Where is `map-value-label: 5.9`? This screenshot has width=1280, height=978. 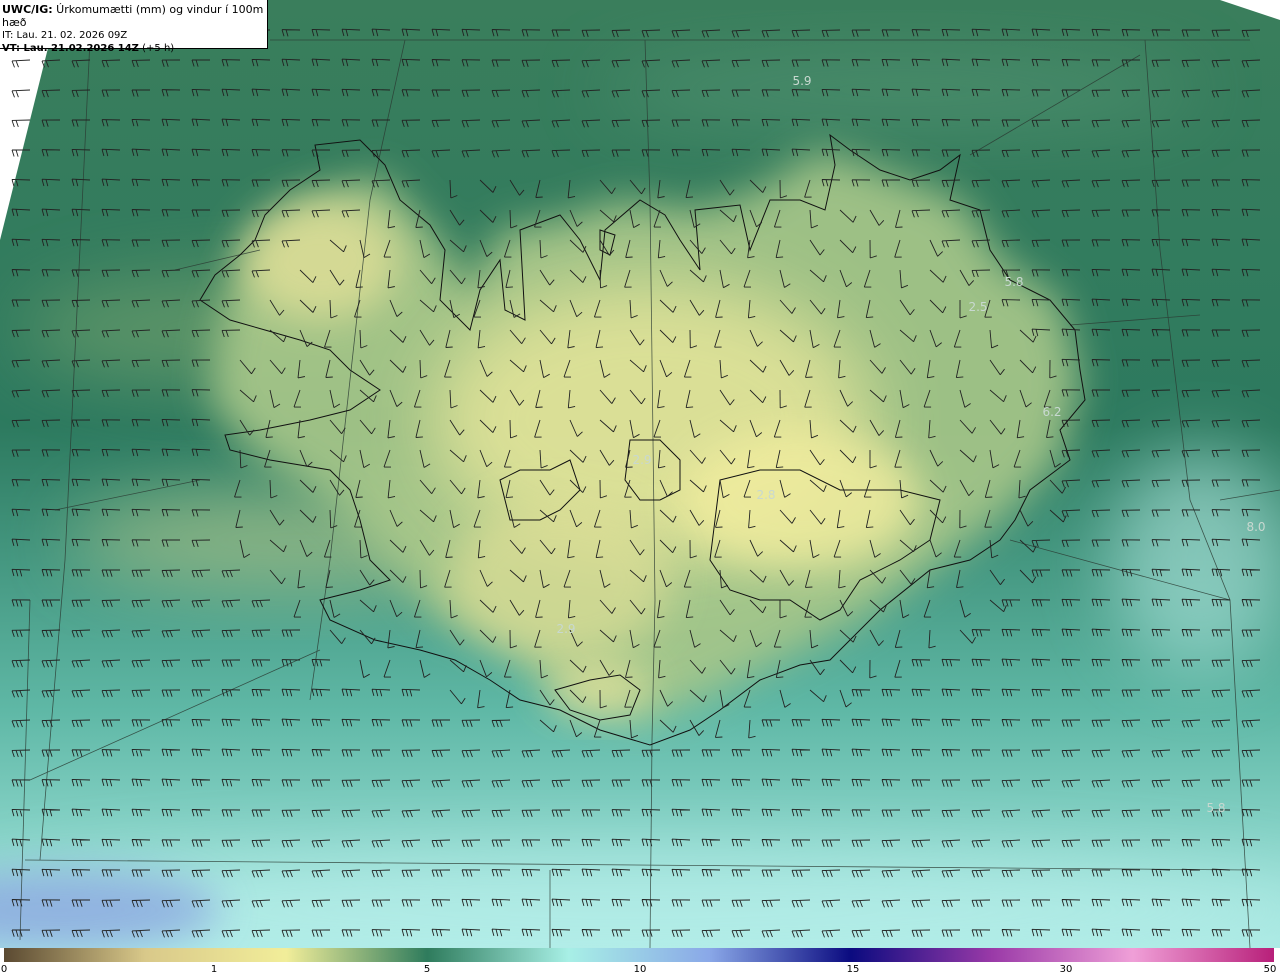
map-value-label: 5.9 is located at coordinates (802, 81).